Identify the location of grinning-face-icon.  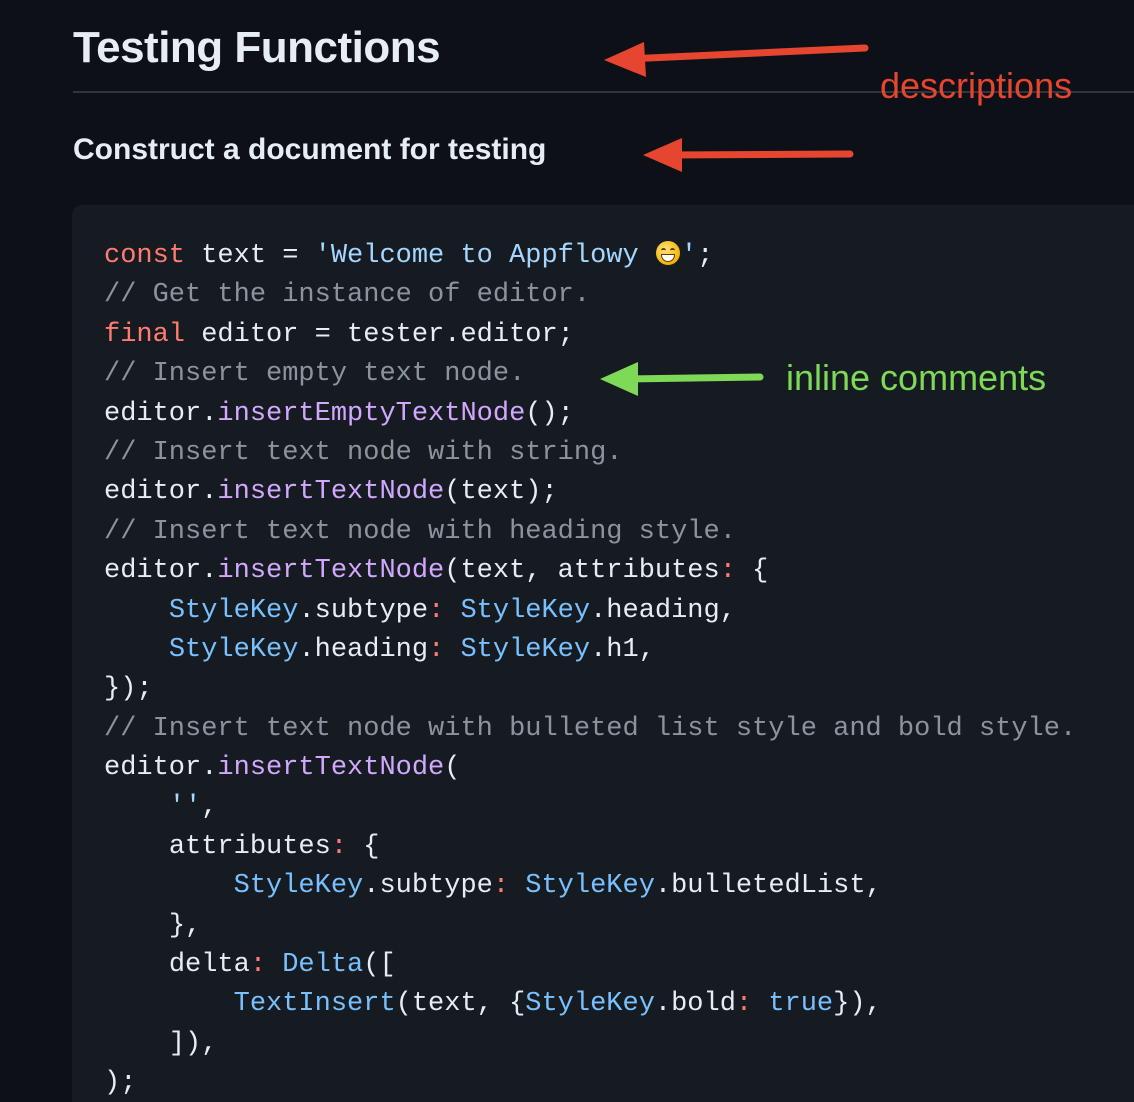
(667, 253).